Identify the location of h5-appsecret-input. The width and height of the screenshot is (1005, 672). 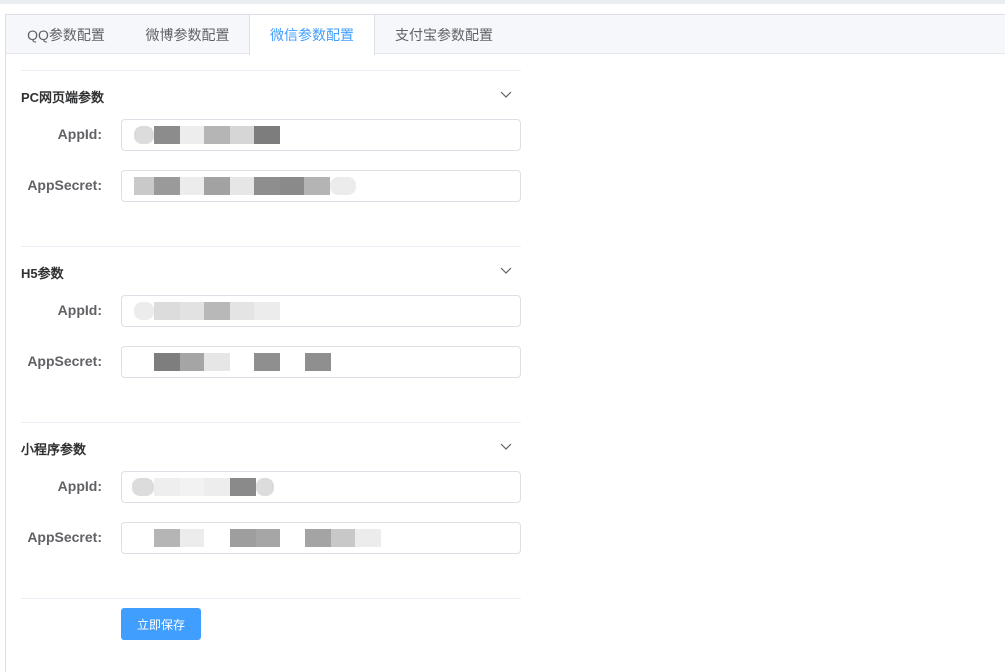
(321, 362).